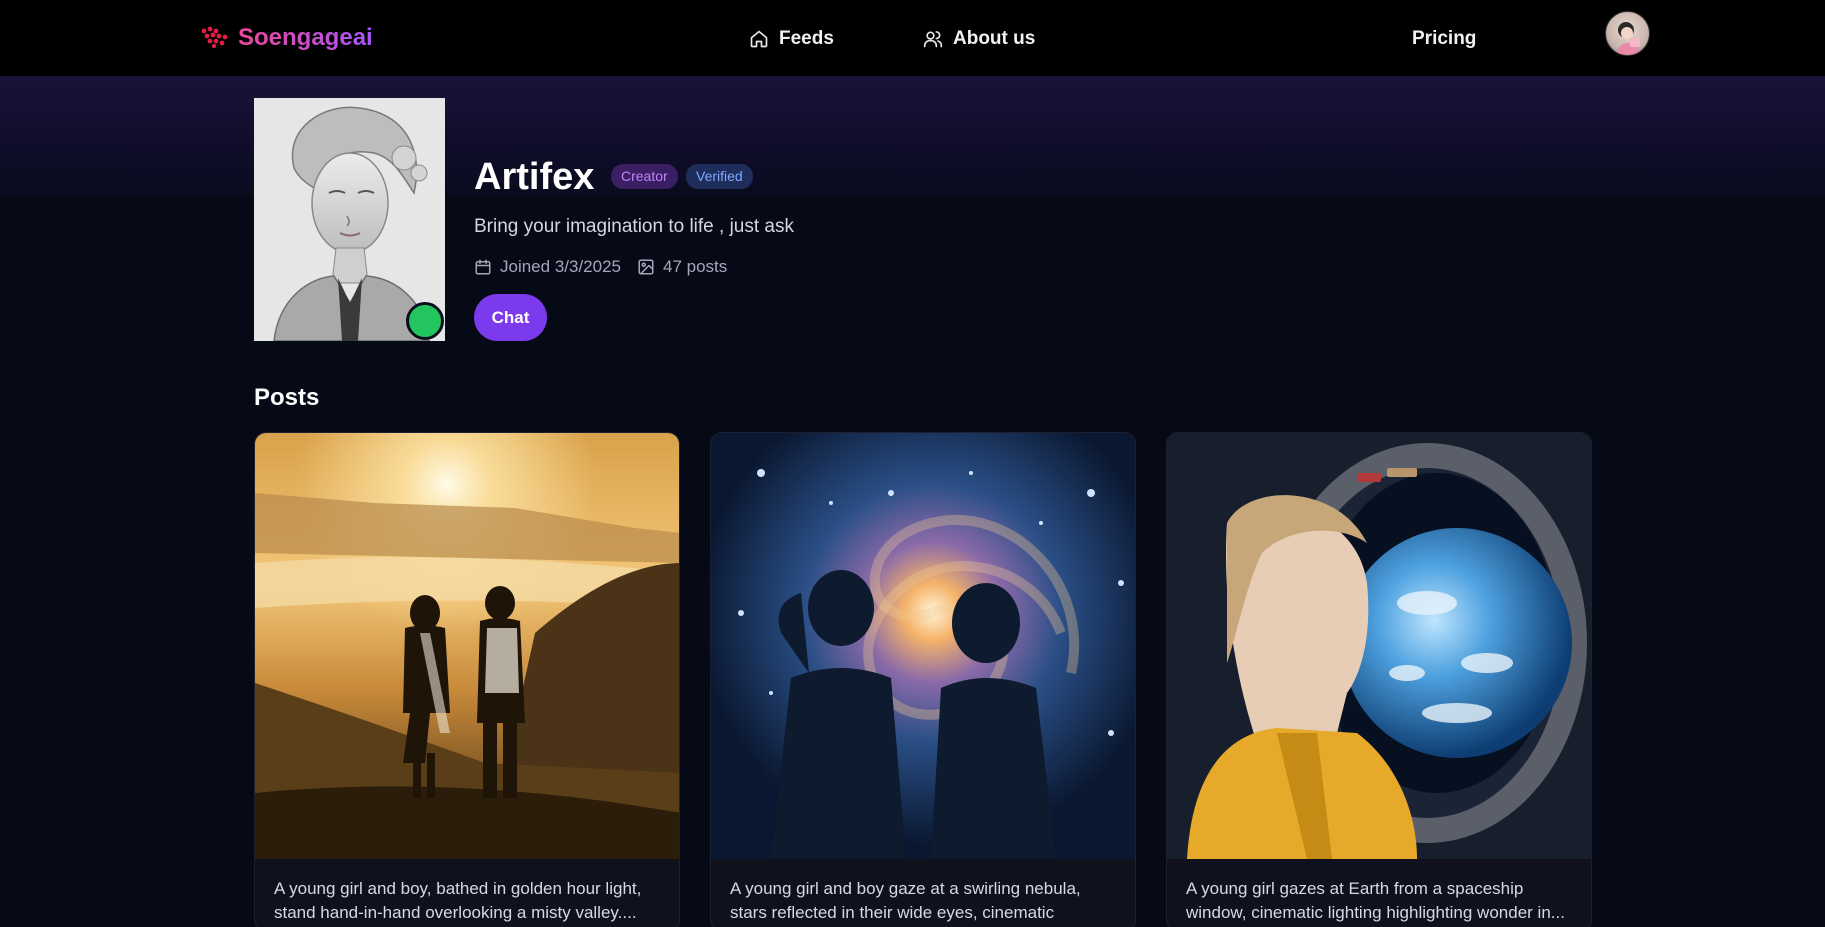 The height and width of the screenshot is (927, 1825). I want to click on calendar-icon, so click(483, 267).